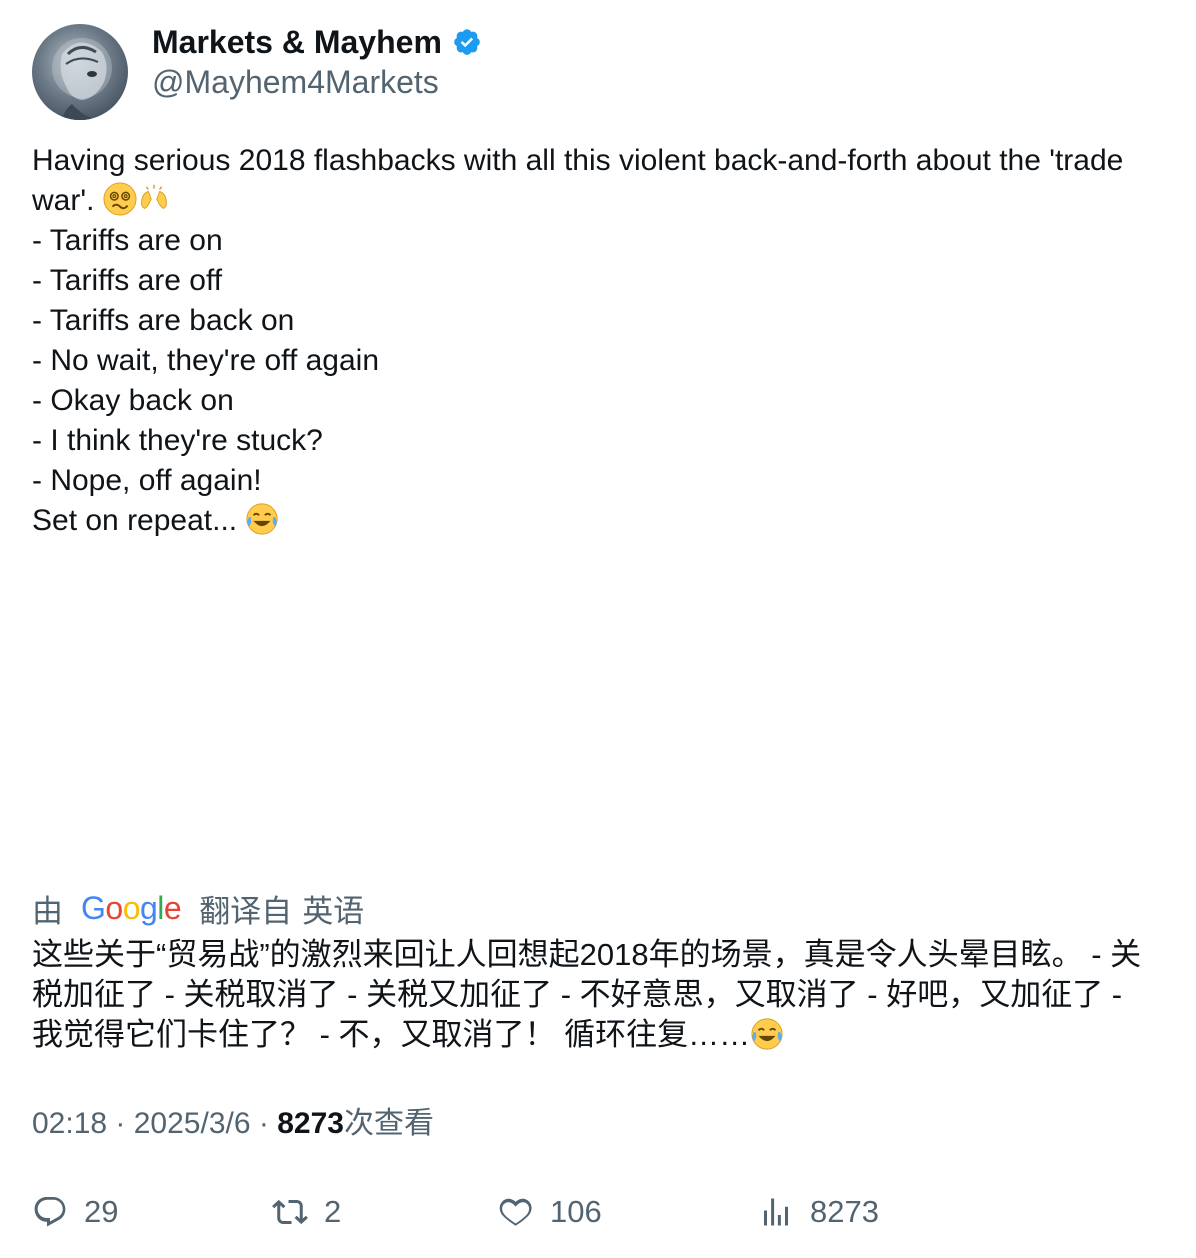 The width and height of the screenshot is (1196, 1258). Describe the element at coordinates (147, 480) in the screenshot. I see `tweet-line-7: - Nope, off again!` at that location.